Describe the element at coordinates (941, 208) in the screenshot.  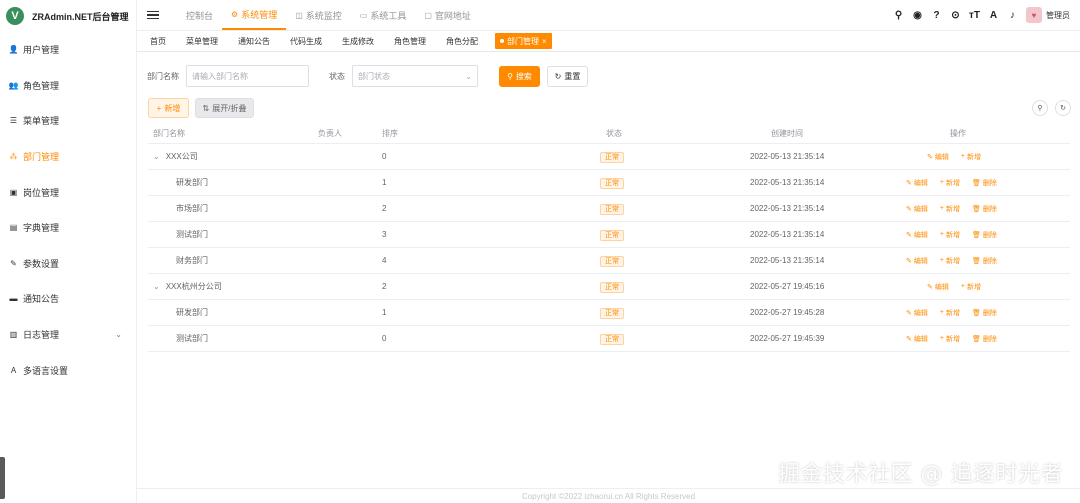
I see `plus-icon: +` at that location.